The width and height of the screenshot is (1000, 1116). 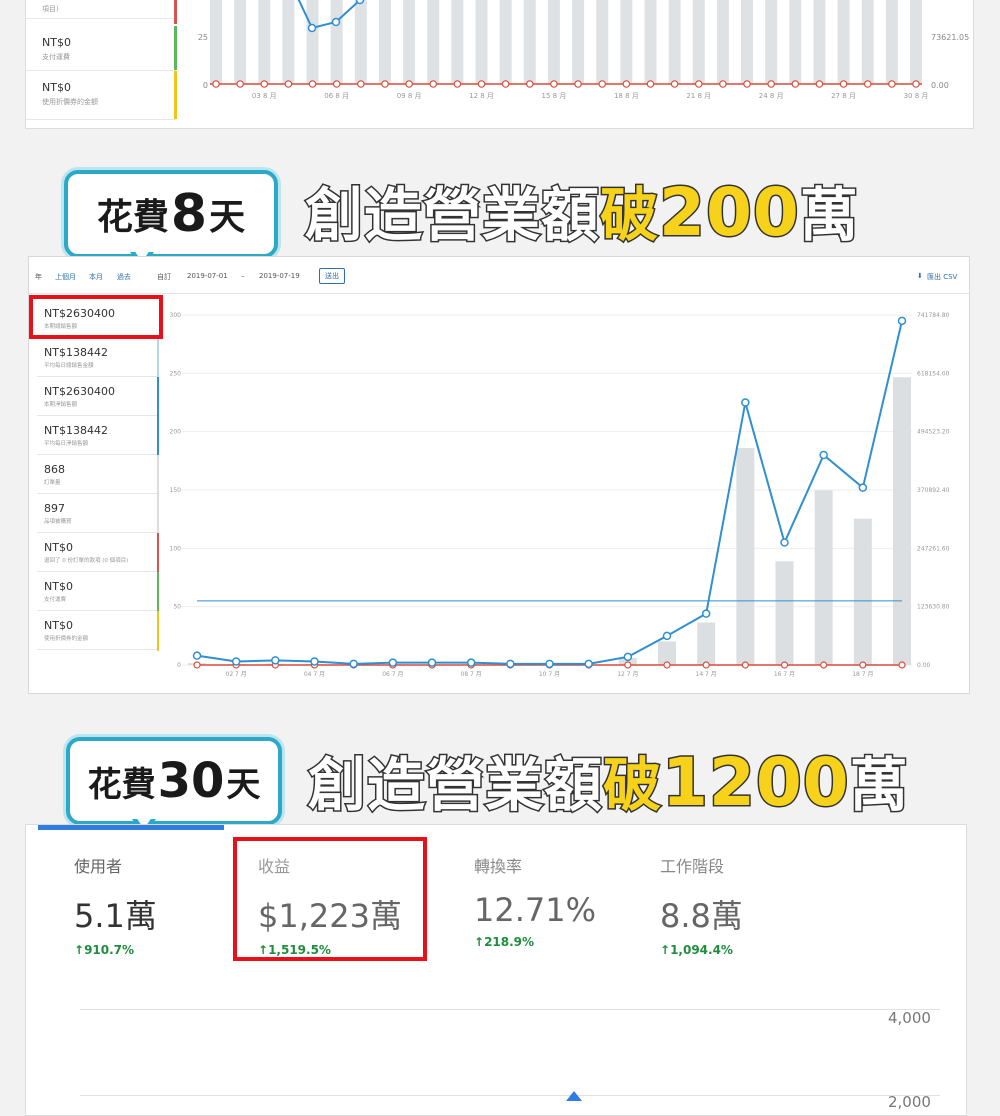 I want to click on top-summary-cell: NT$0 使用折價券的金額, so click(x=101, y=95).